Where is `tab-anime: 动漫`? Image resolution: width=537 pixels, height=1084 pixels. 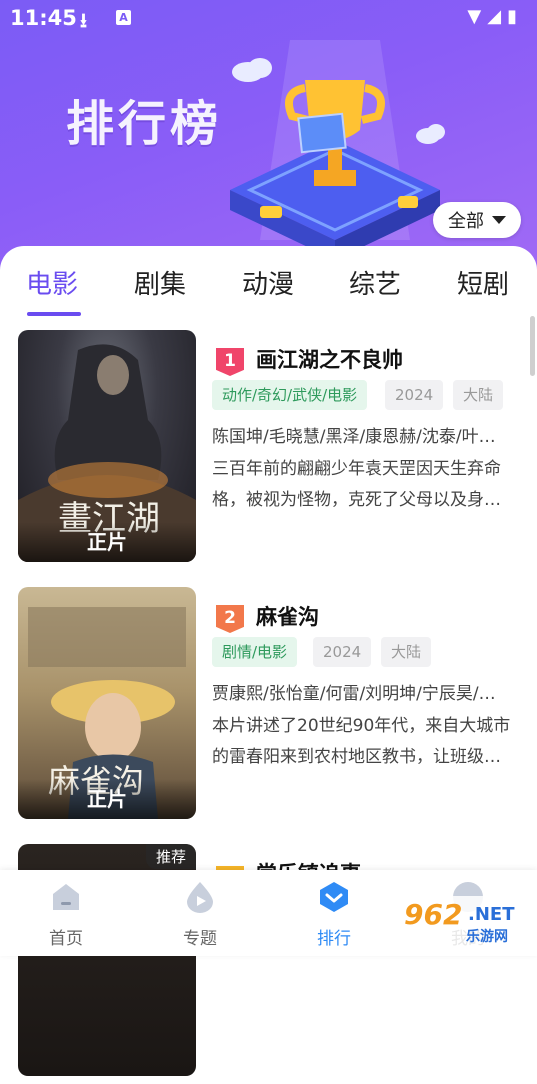 tab-anime: 动漫 is located at coordinates (268, 282).